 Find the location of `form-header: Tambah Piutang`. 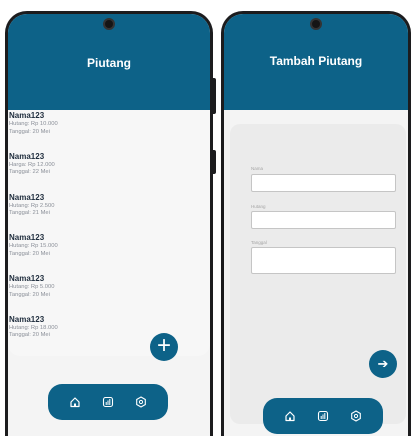

form-header: Tambah Piutang is located at coordinates (316, 62).